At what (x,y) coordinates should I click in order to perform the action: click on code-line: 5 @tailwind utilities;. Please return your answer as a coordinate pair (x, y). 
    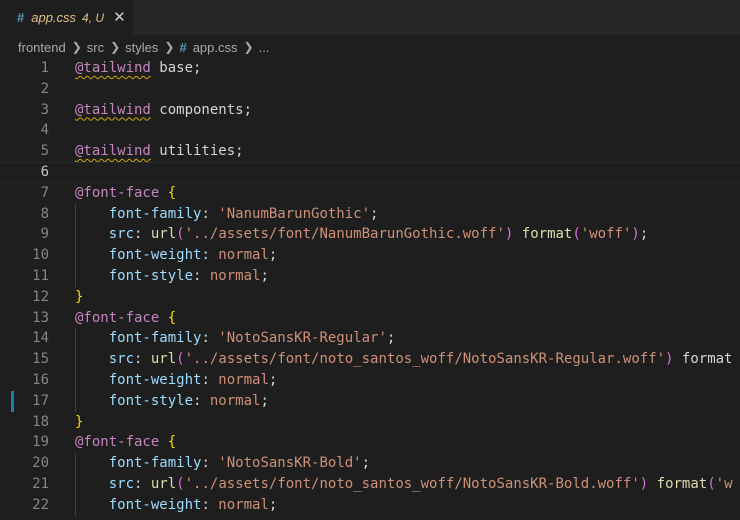
    Looking at the image, I should click on (370, 151).